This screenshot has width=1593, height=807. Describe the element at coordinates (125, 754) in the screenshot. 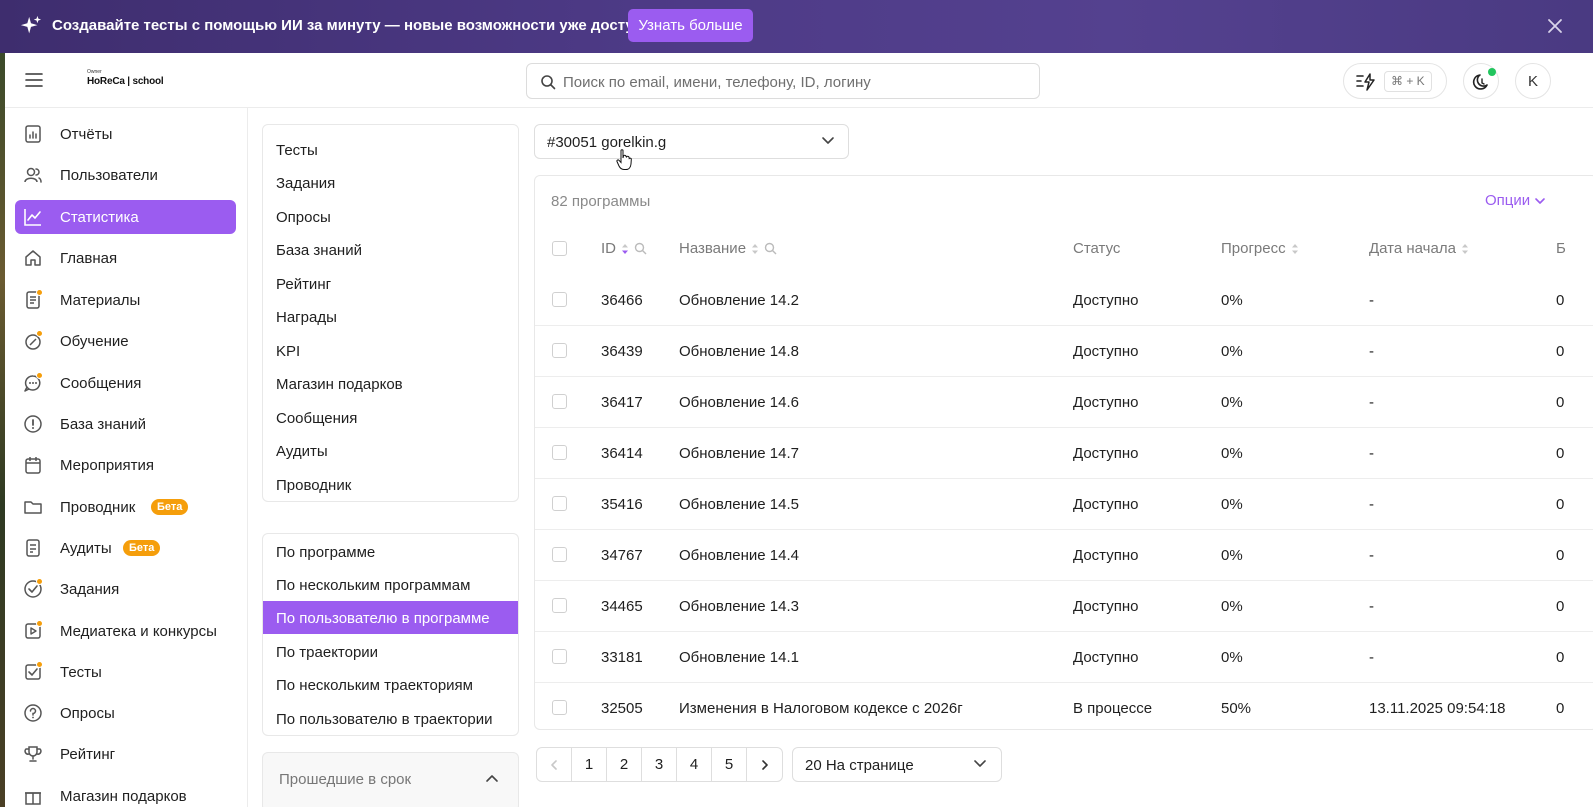

I see `sidebar-item-rating: Рейтинг` at that location.